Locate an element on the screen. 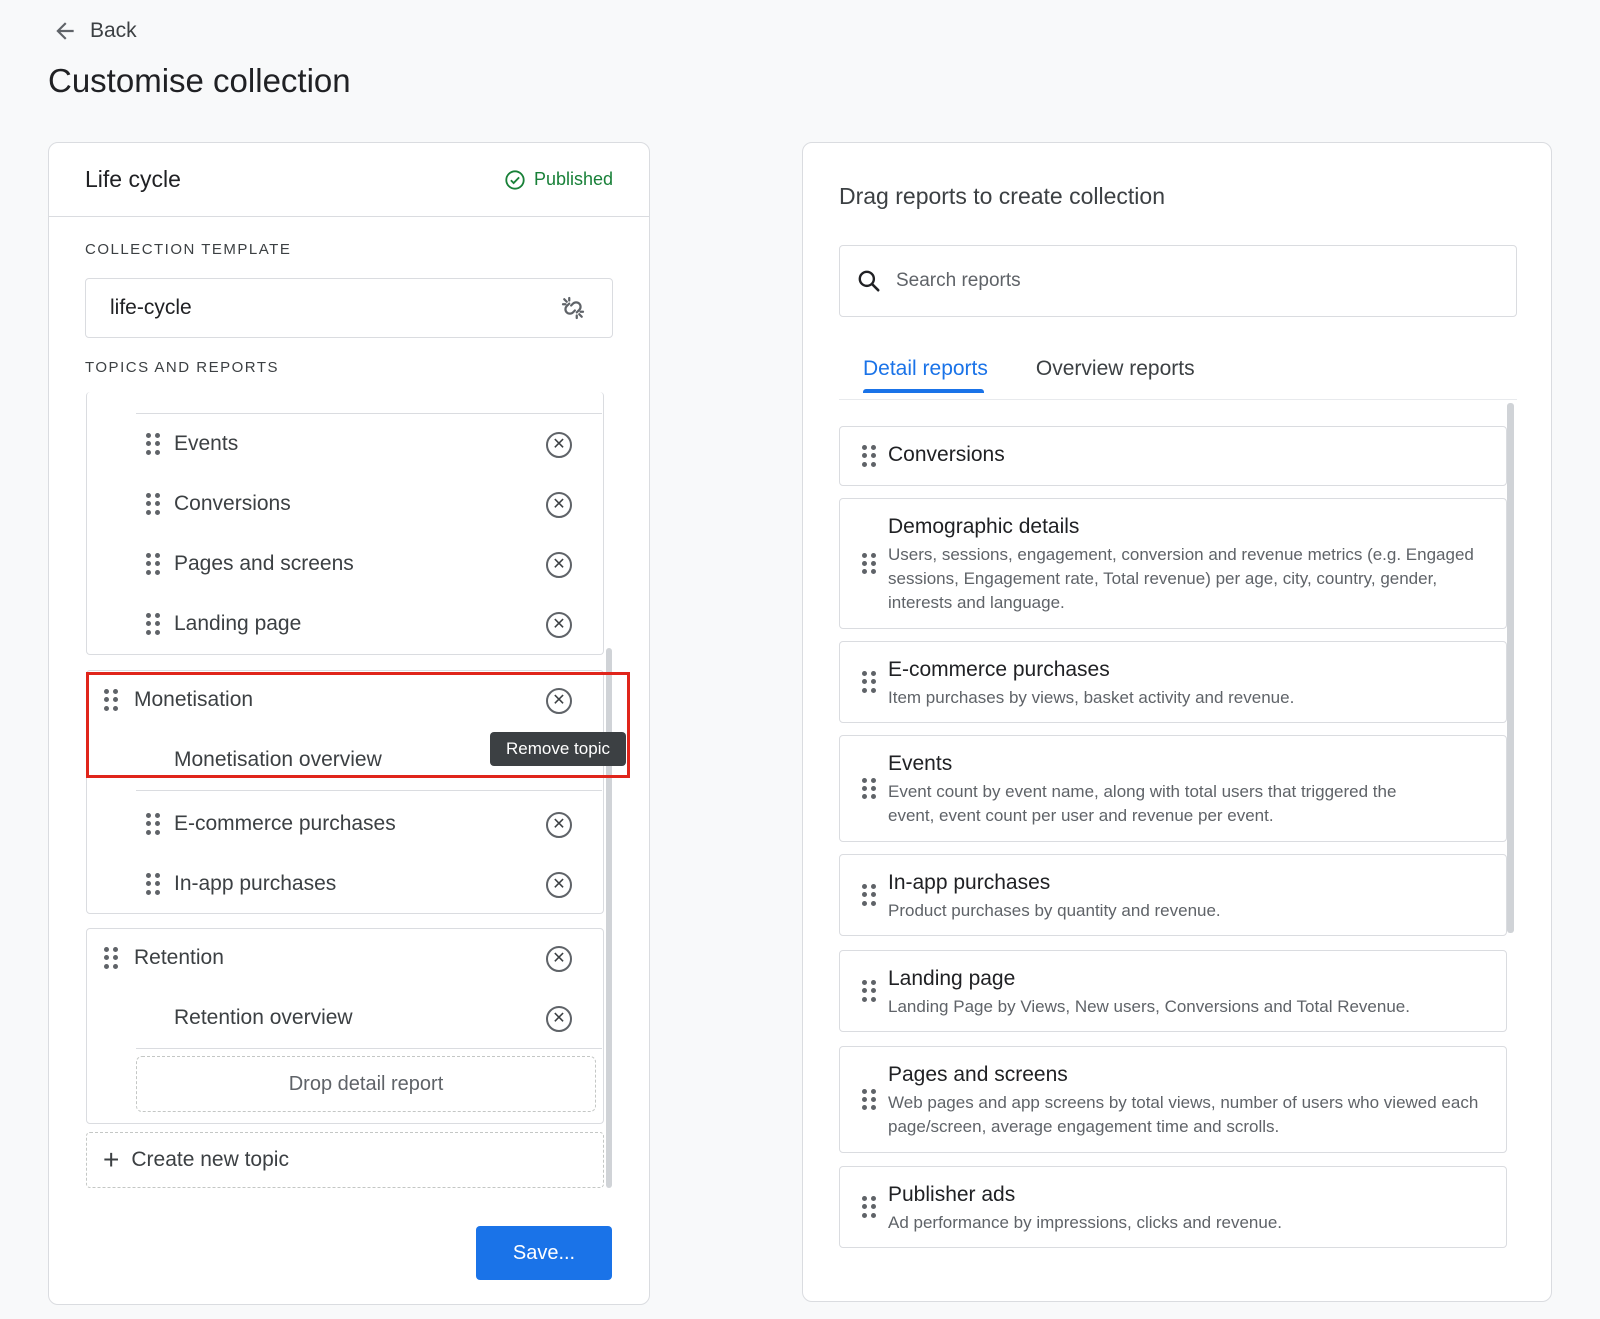 Image resolution: width=1600 pixels, height=1319 pixels. topic-row-monetisation: Monetisation is located at coordinates (178, 700).